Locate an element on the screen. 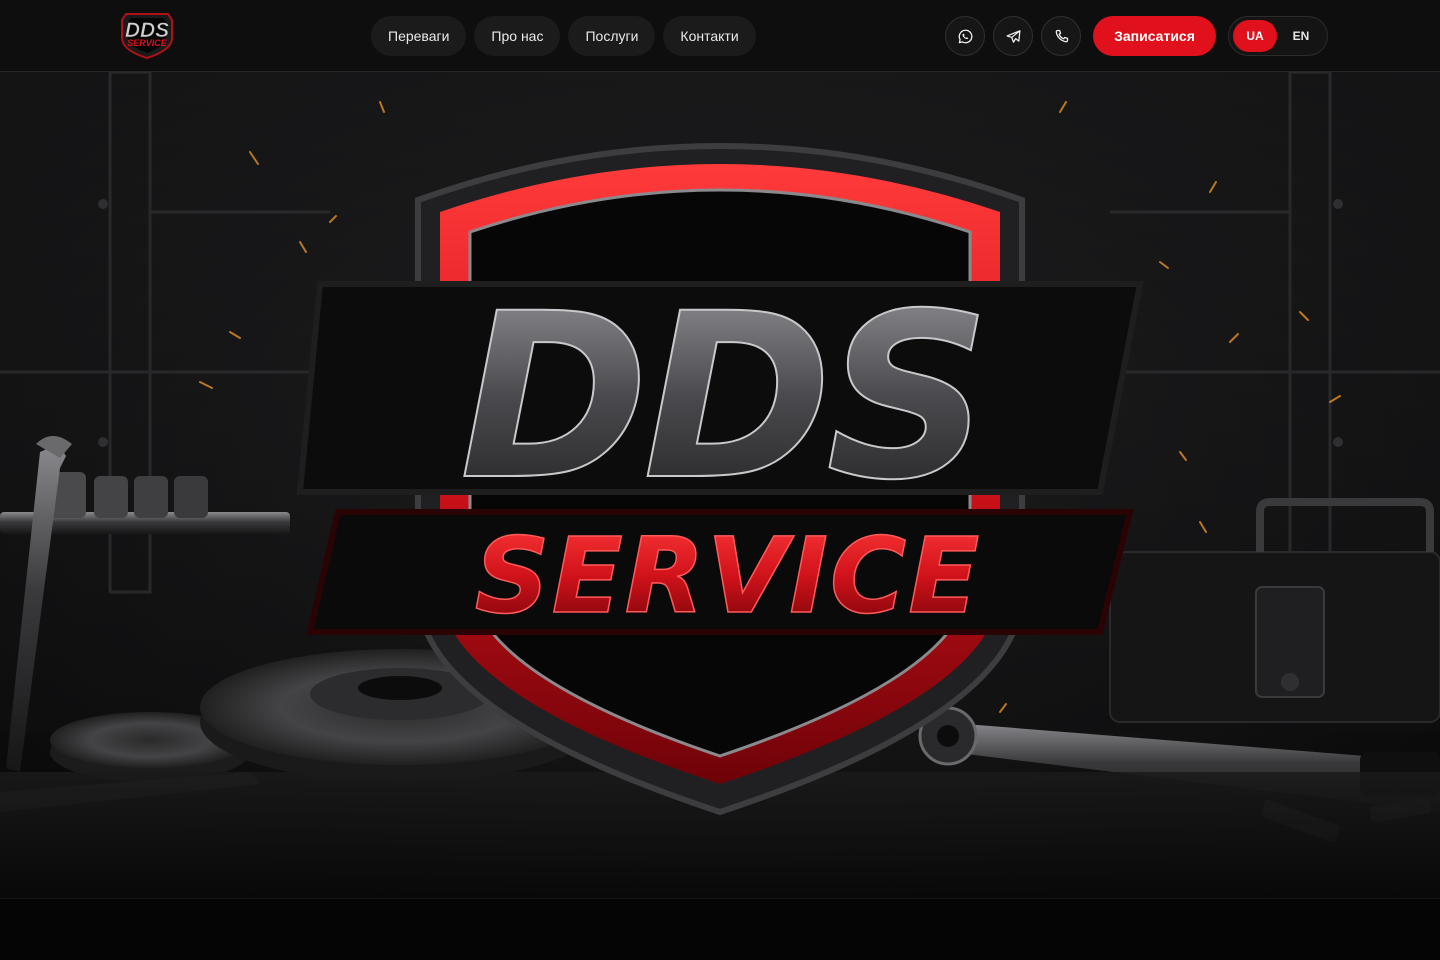  book-appointment-button: Записатися is located at coordinates (1154, 36).